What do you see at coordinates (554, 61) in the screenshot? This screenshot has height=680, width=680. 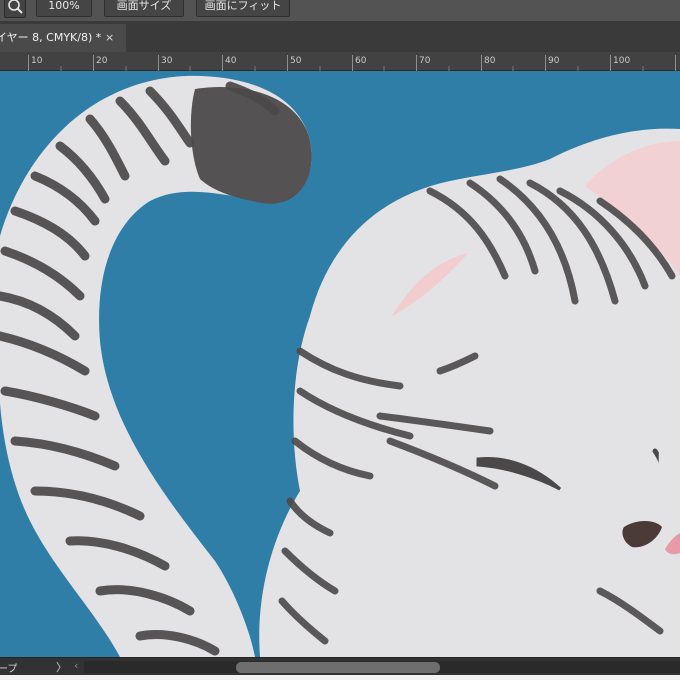 I see `ruler-label-90: 90` at bounding box center [554, 61].